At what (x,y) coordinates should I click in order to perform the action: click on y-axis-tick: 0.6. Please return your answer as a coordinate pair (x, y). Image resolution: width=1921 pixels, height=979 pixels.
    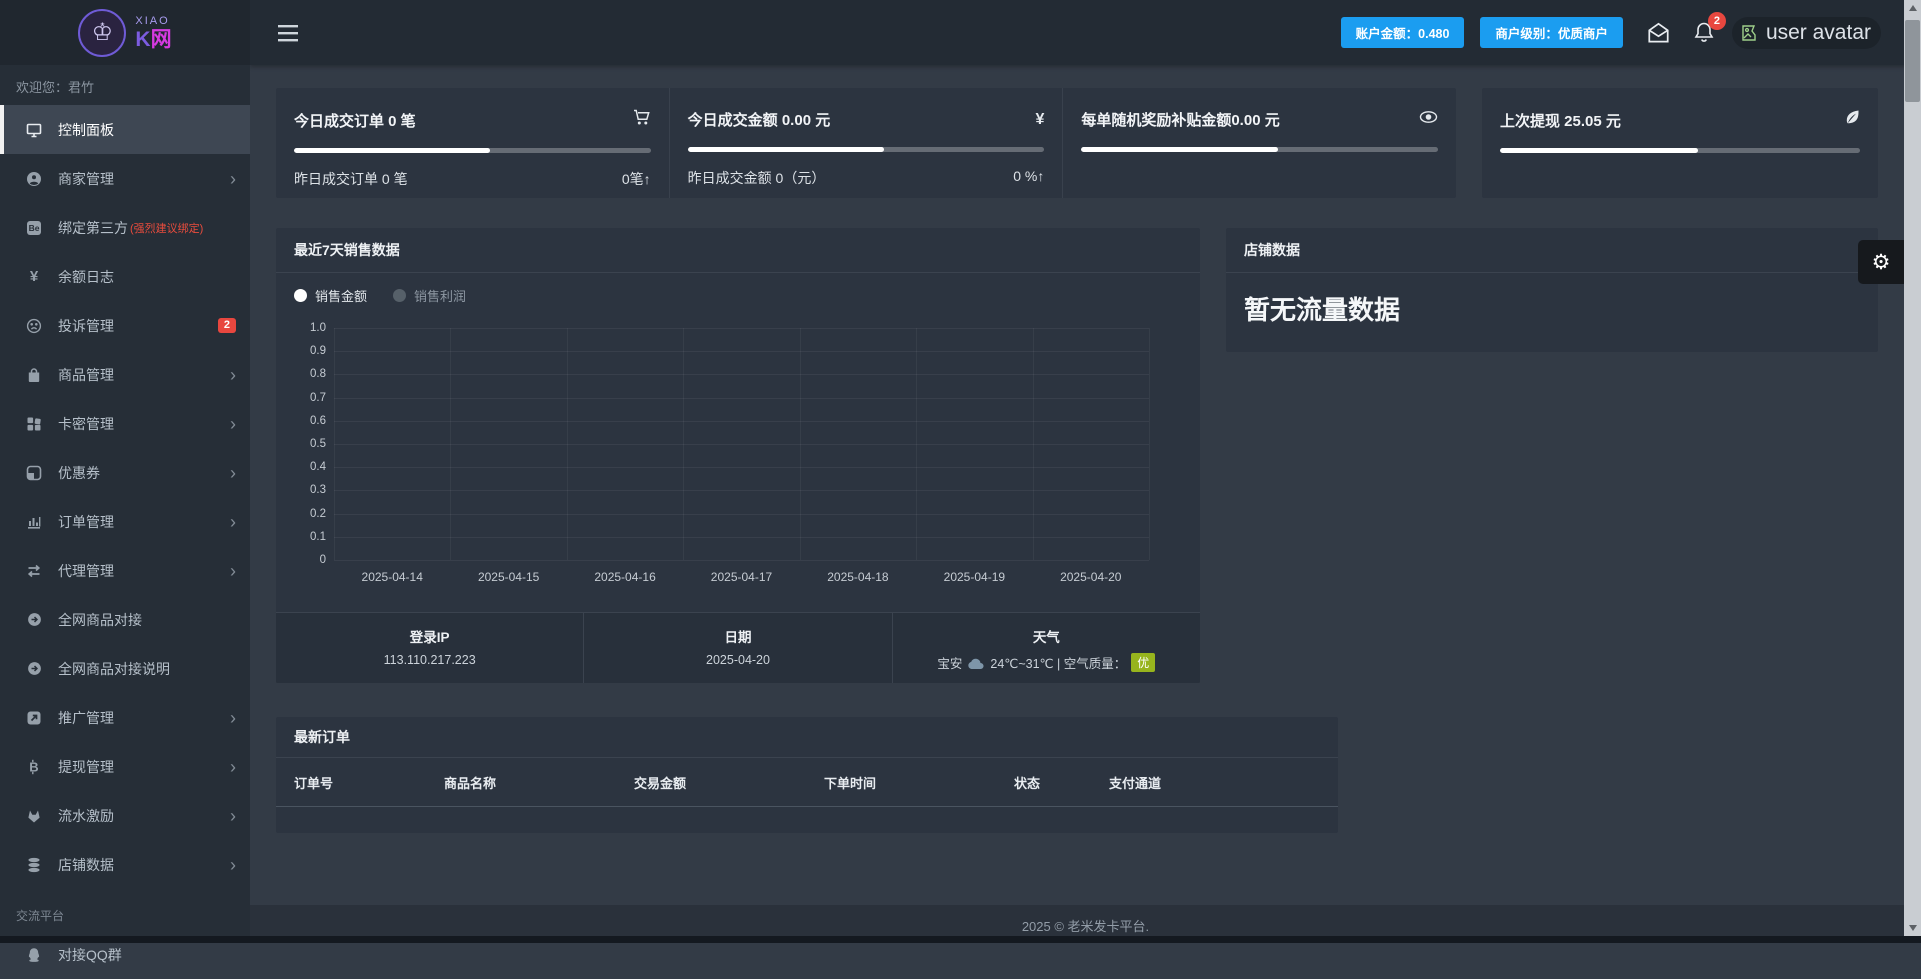
    Looking at the image, I should click on (318, 420).